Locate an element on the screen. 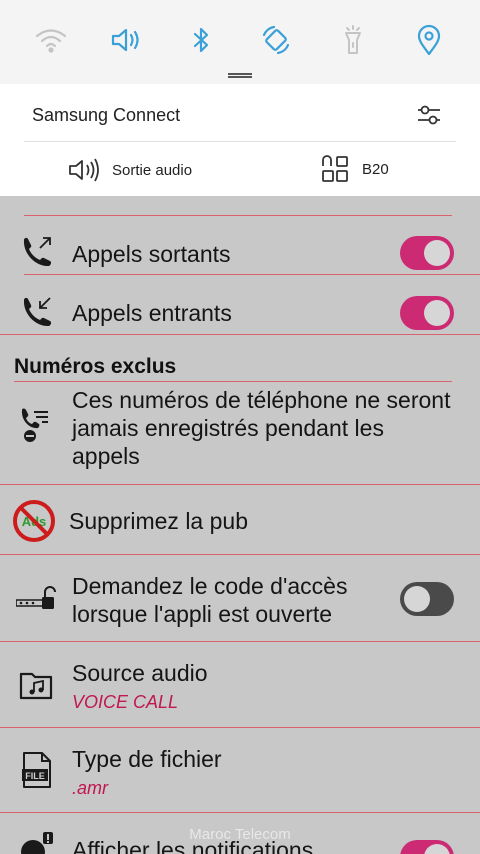  outgoing-calls-toggle is located at coordinates (427, 253).